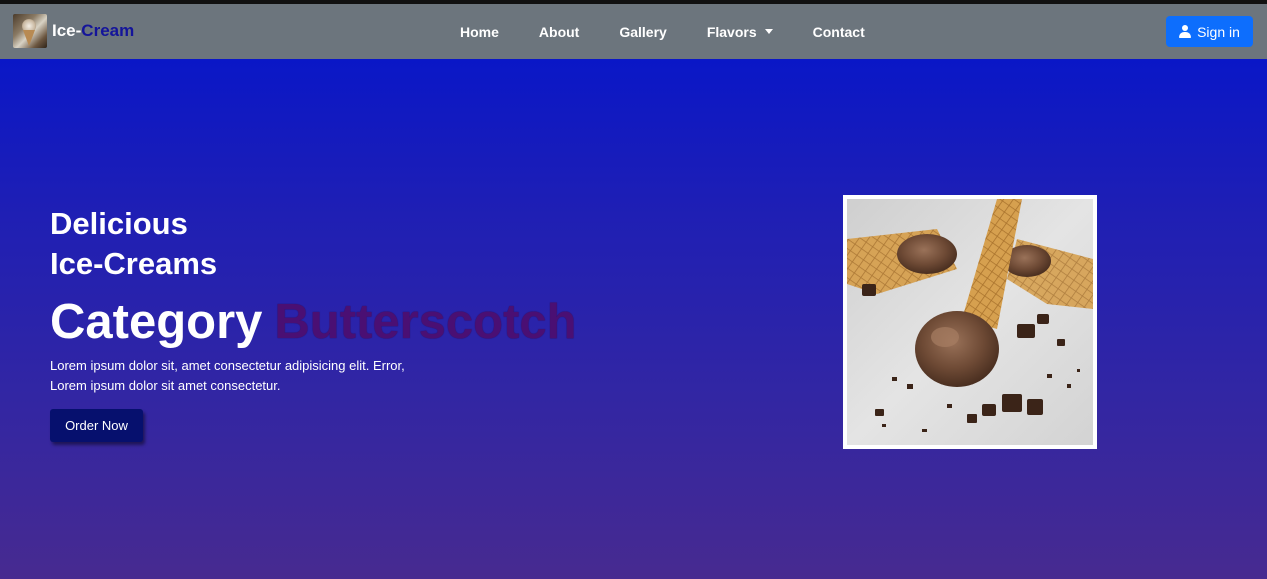  I want to click on nav-link-gallery: Gallery, so click(642, 32).